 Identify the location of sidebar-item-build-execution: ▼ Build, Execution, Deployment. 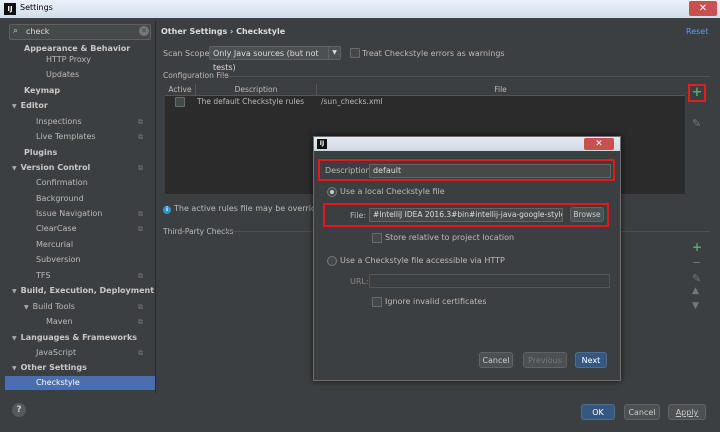
(83, 291).